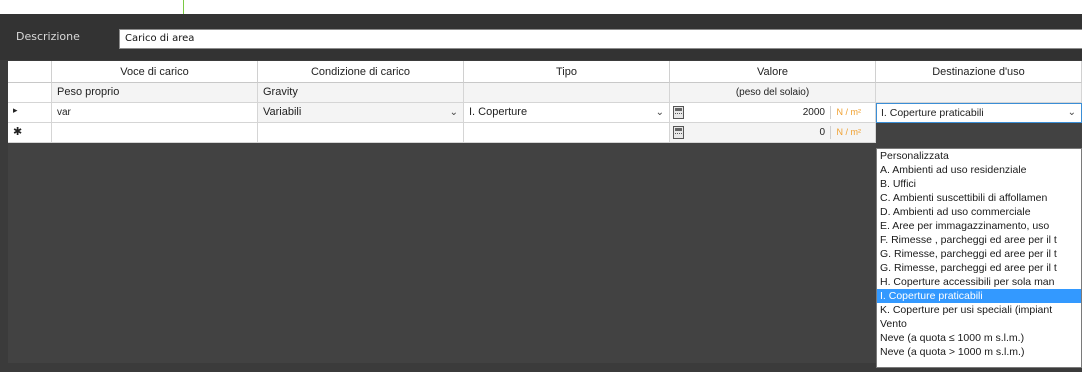 The height and width of the screenshot is (372, 1082). Describe the element at coordinates (15, 111) in the screenshot. I see `current-row-icon: ▸` at that location.